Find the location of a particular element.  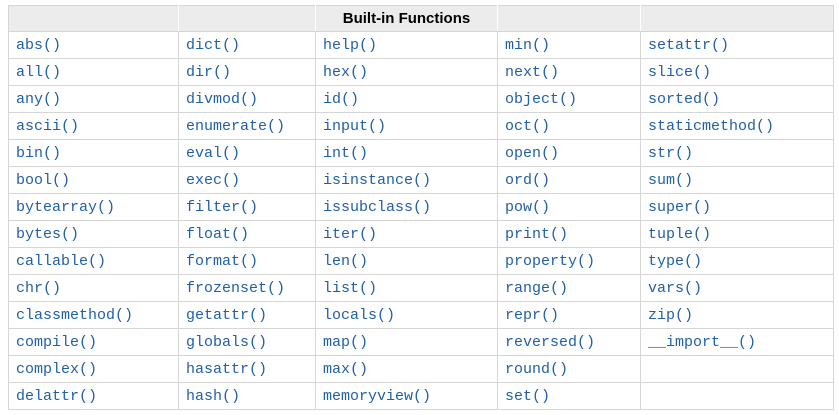

table-cell: abs() is located at coordinates (93, 45).